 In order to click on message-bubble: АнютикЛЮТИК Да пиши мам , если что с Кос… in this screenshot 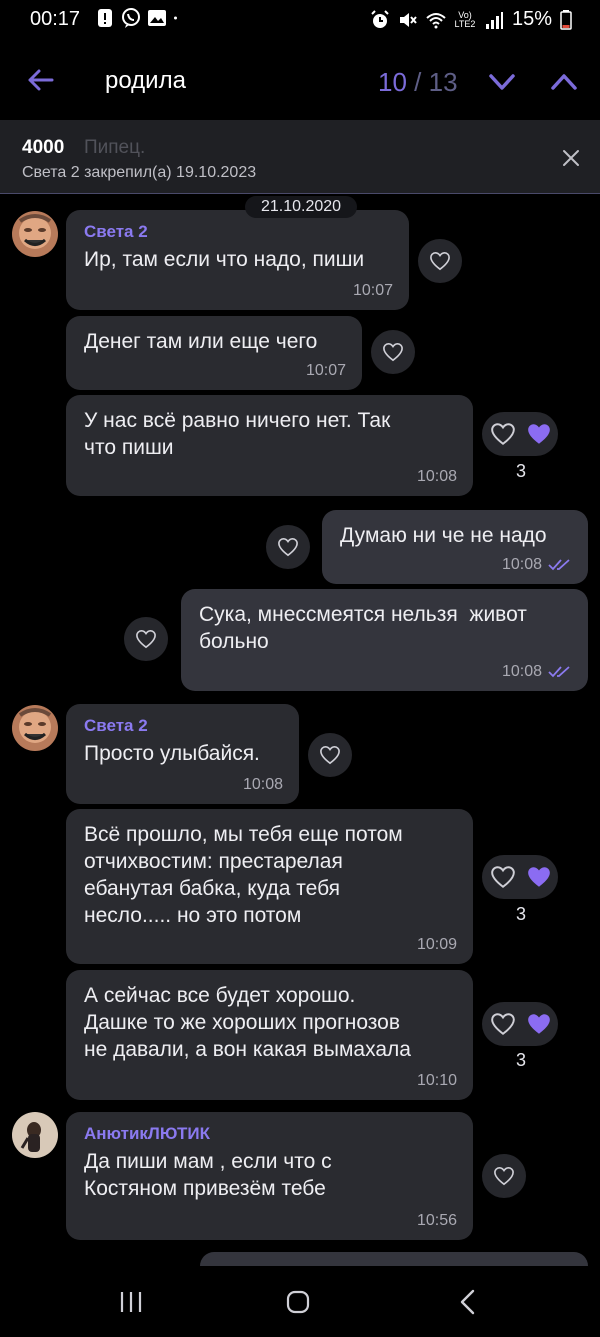, I will do `click(269, 1176)`.